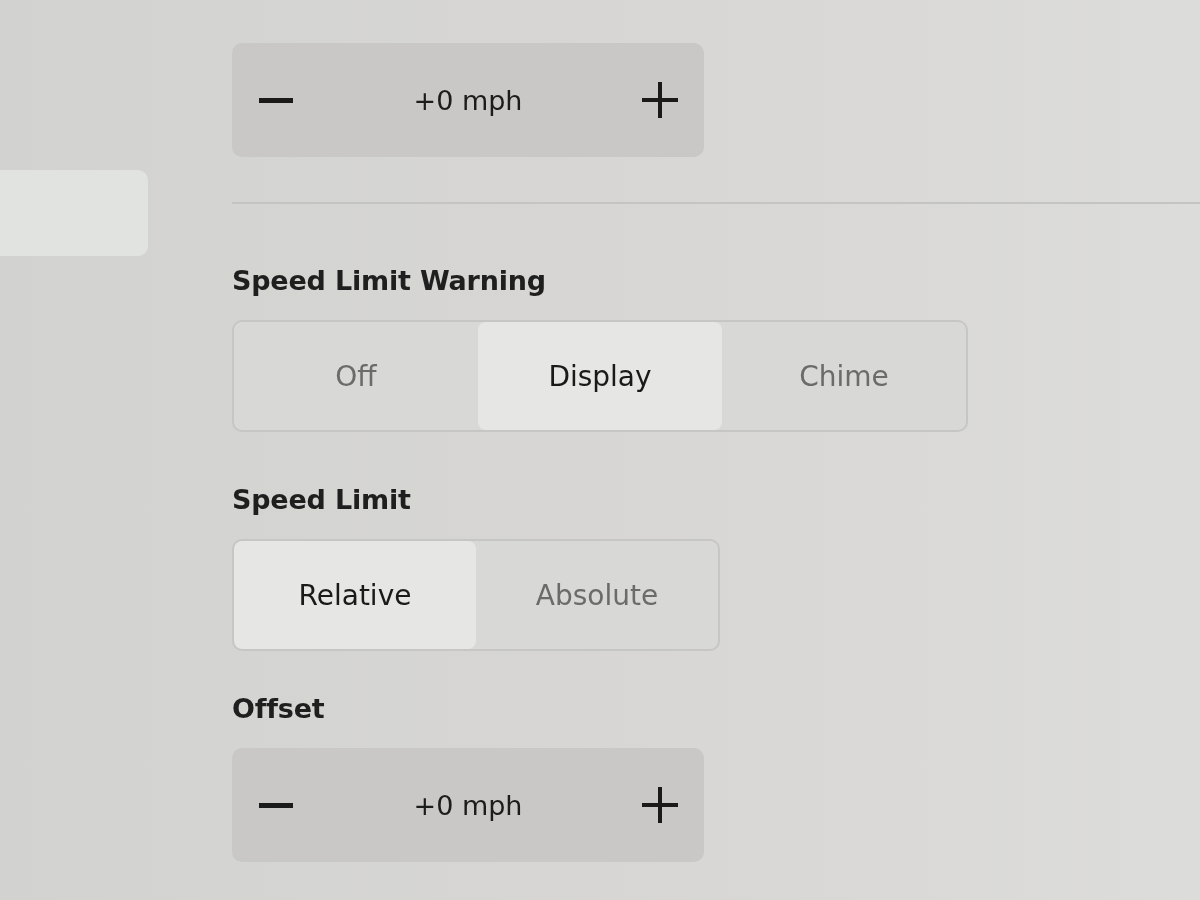 The height and width of the screenshot is (900, 1200). Describe the element at coordinates (355, 595) in the screenshot. I see `segment-option: Relative` at that location.